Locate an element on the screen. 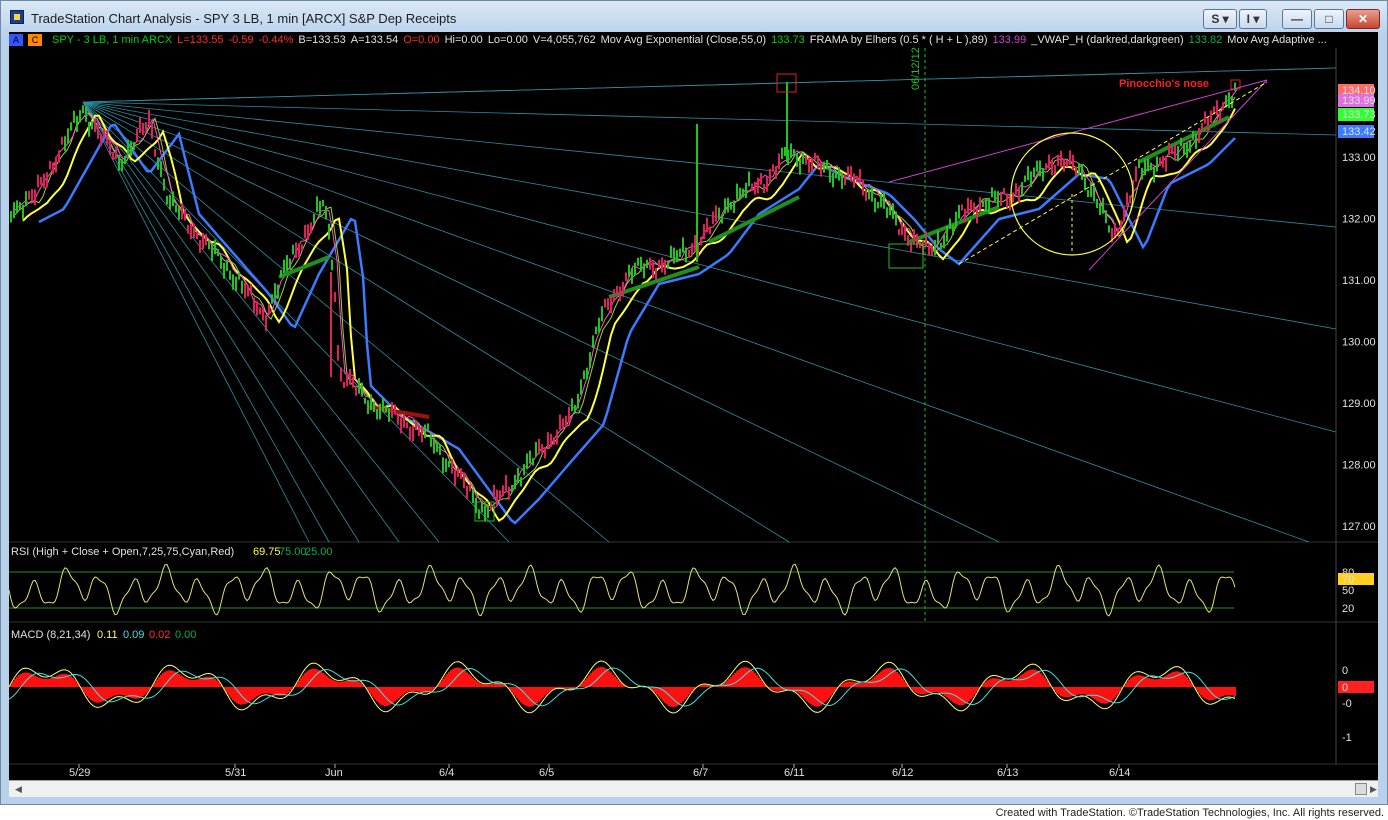 Image resolution: width=1388 pixels, height=820 pixels. price-tag: 133.99 is located at coordinates (1359, 101).